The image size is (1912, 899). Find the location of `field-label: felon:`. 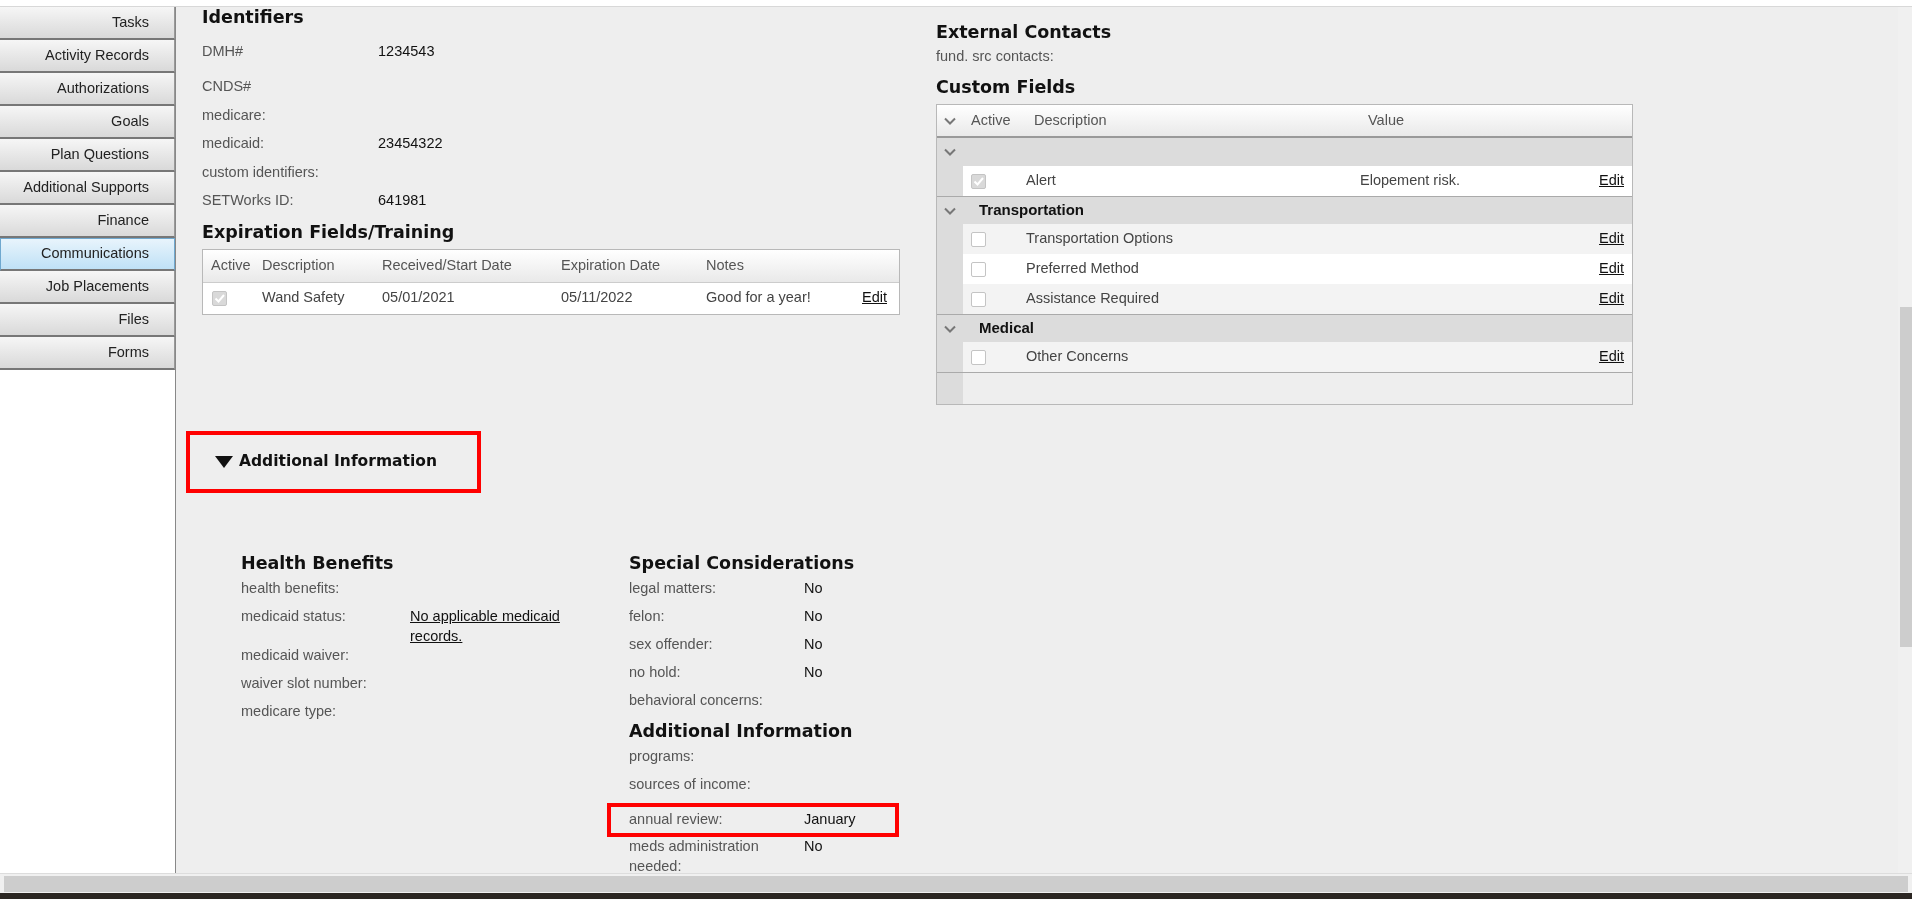

field-label: felon: is located at coordinates (647, 616).